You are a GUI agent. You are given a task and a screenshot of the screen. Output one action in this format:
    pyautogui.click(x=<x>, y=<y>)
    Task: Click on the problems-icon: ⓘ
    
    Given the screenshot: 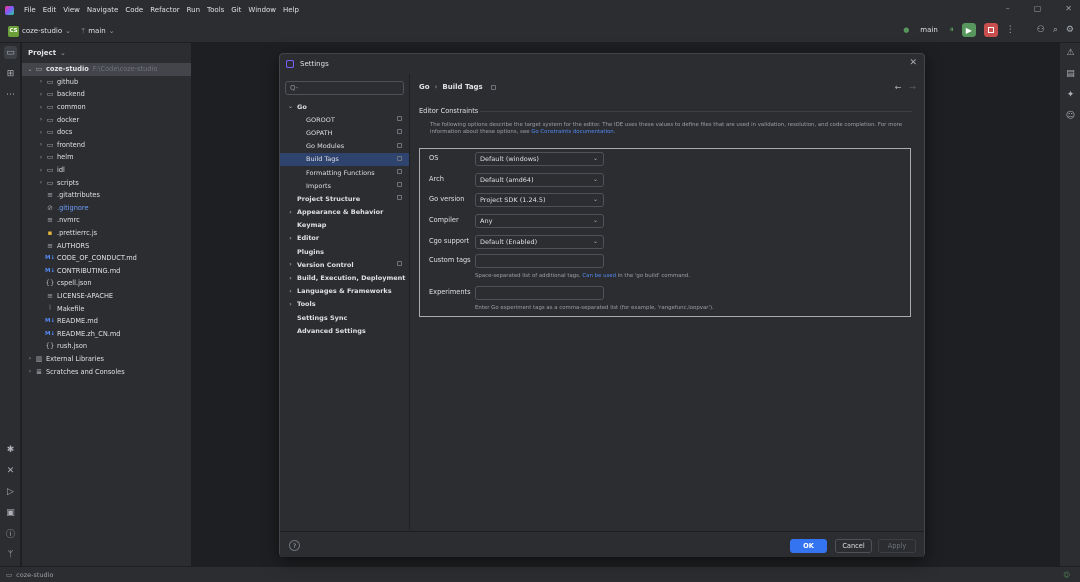 What is the action you would take?
    pyautogui.click(x=10, y=533)
    